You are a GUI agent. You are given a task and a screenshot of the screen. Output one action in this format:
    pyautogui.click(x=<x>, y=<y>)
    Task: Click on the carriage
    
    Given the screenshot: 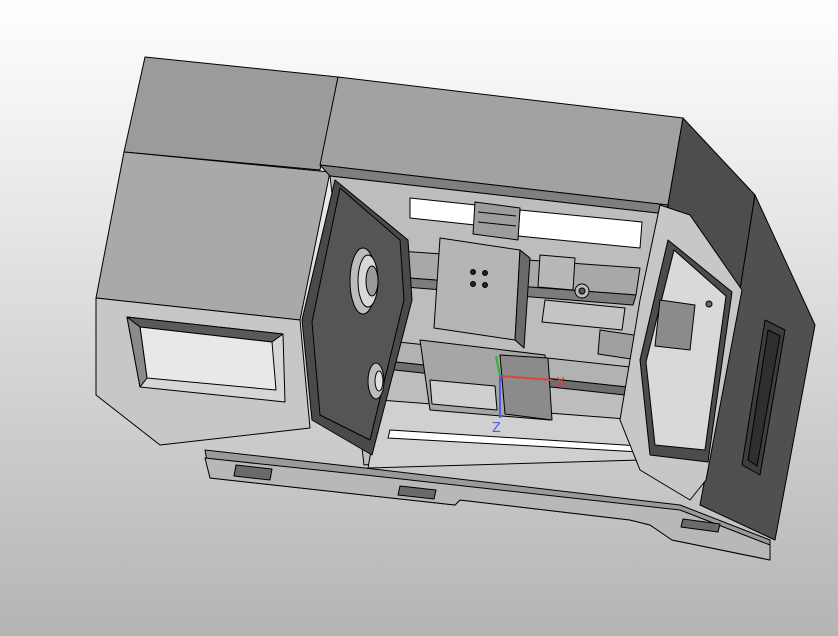 What is the action you would take?
    pyautogui.click(x=477, y=289)
    